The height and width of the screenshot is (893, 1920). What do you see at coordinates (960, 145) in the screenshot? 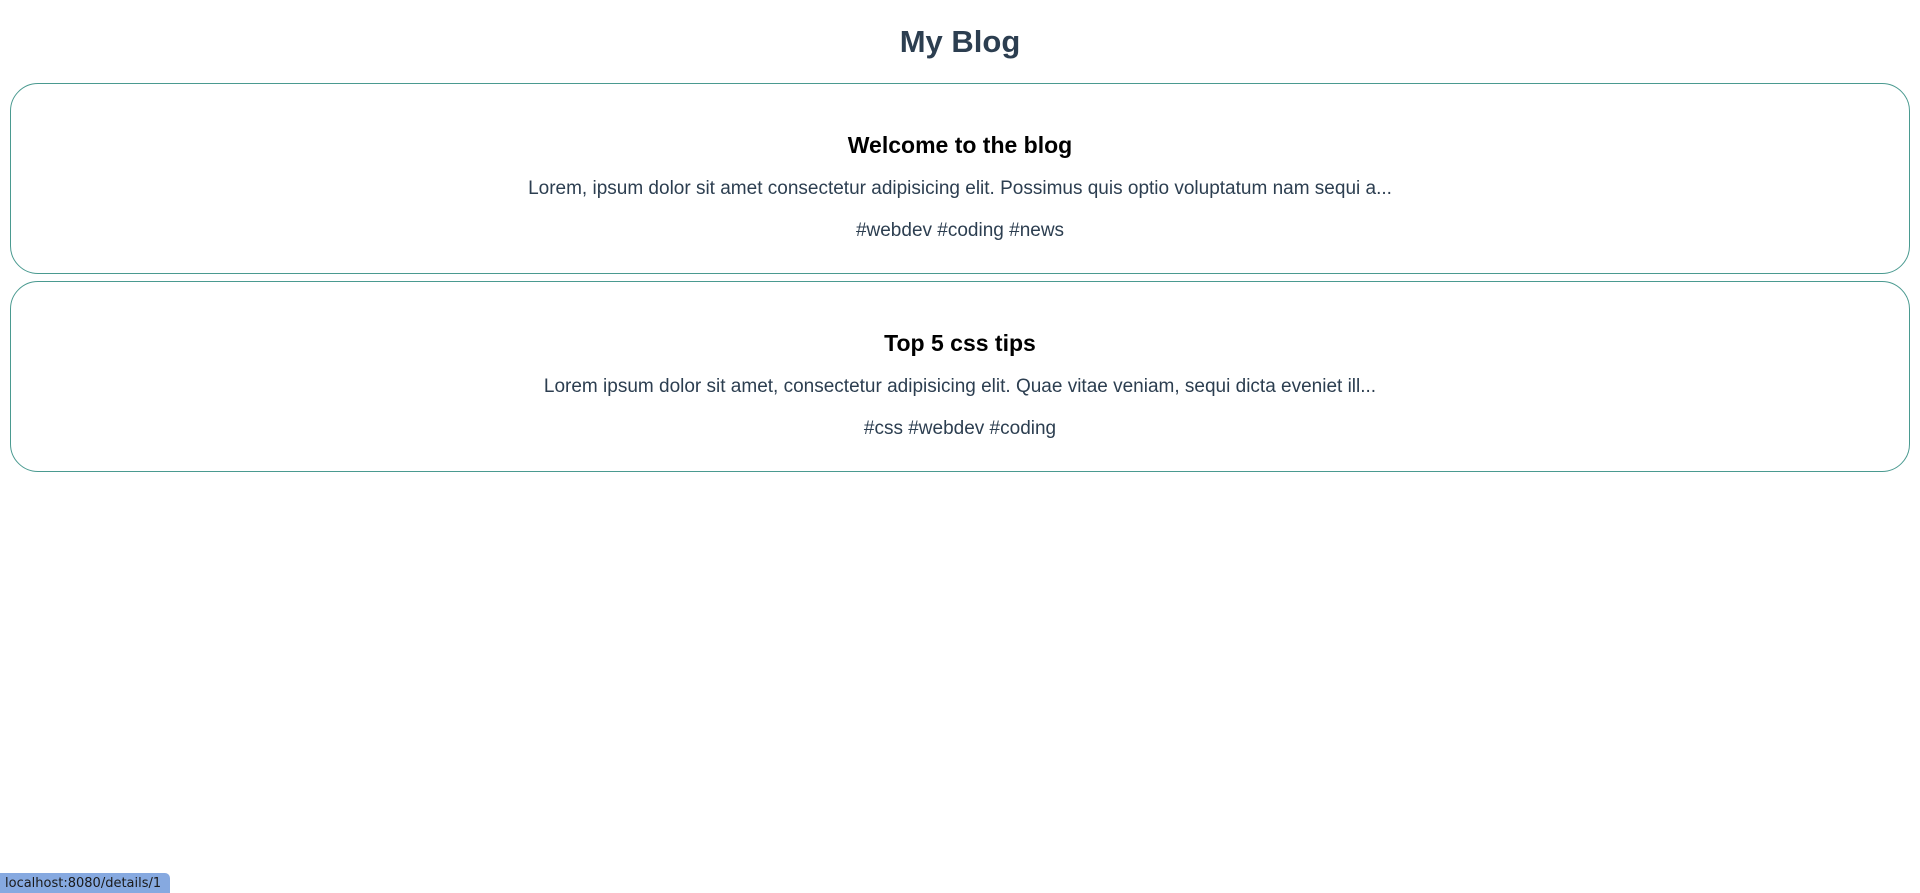
I see `post-title: Welcome to the blog` at bounding box center [960, 145].